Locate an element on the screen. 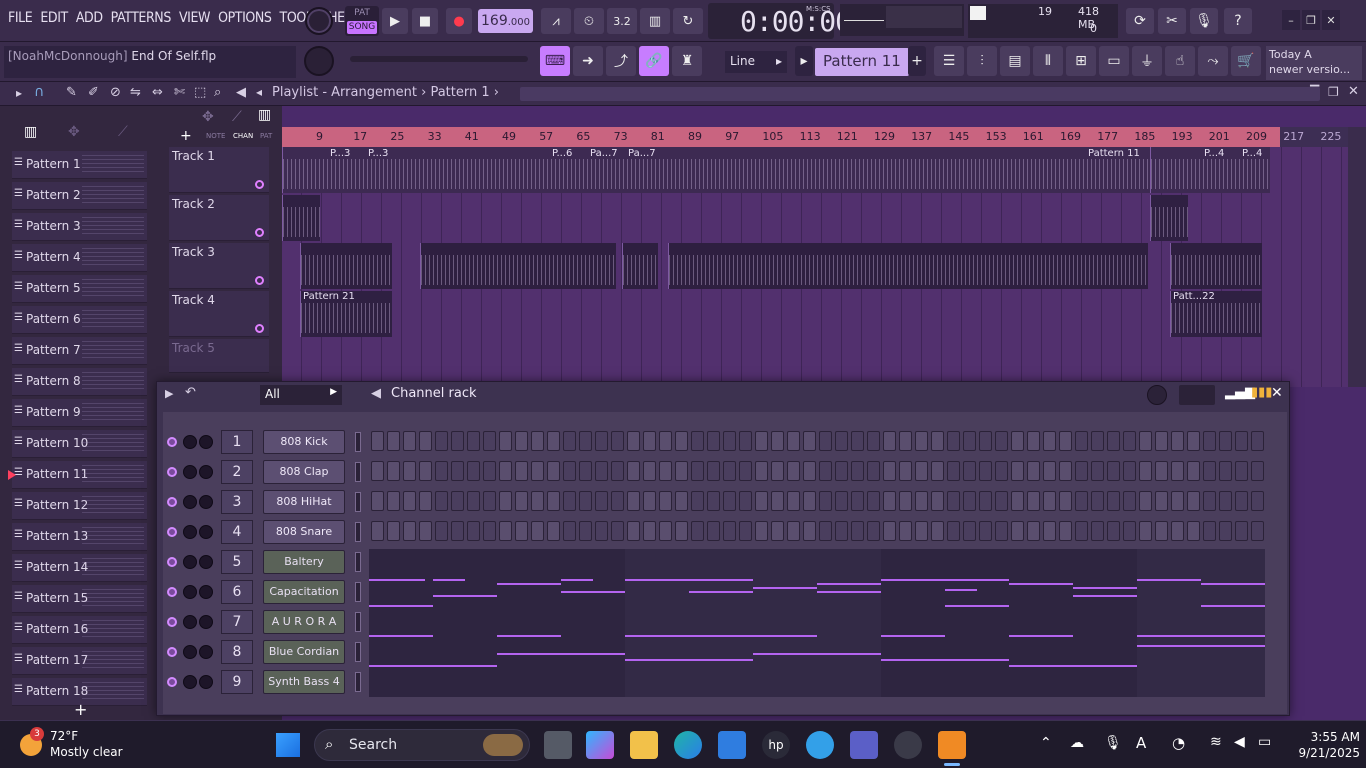 This screenshot has height=768, width=1366. windows-start-icon is located at coordinates (288, 745).